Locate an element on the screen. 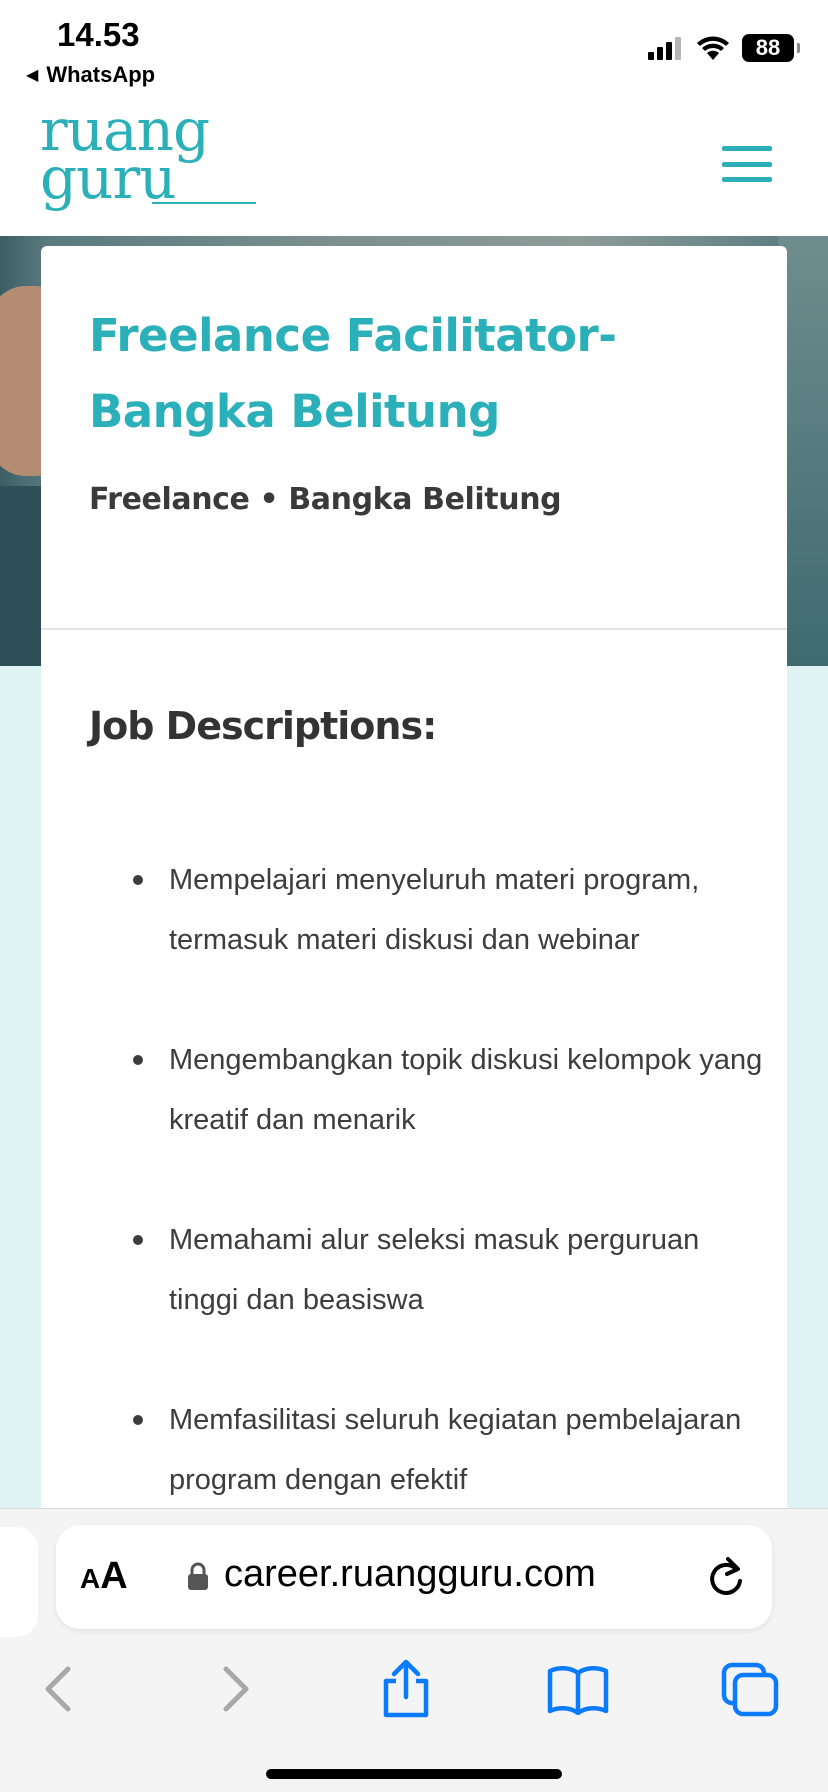 Image resolution: width=828 pixels, height=1792 pixels. reload-icon is located at coordinates (726, 1577).